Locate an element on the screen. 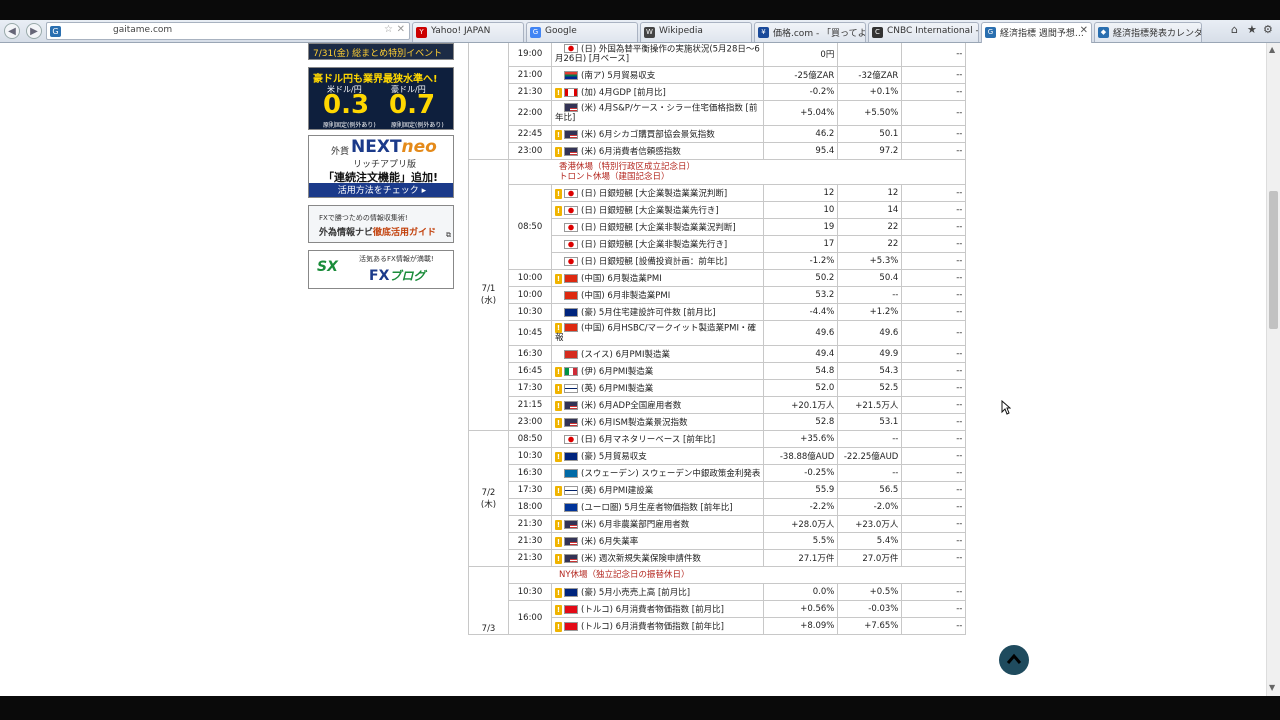 This screenshot has height=720, width=1280. bookmark-star-icon: ☆ is located at coordinates (388, 29).